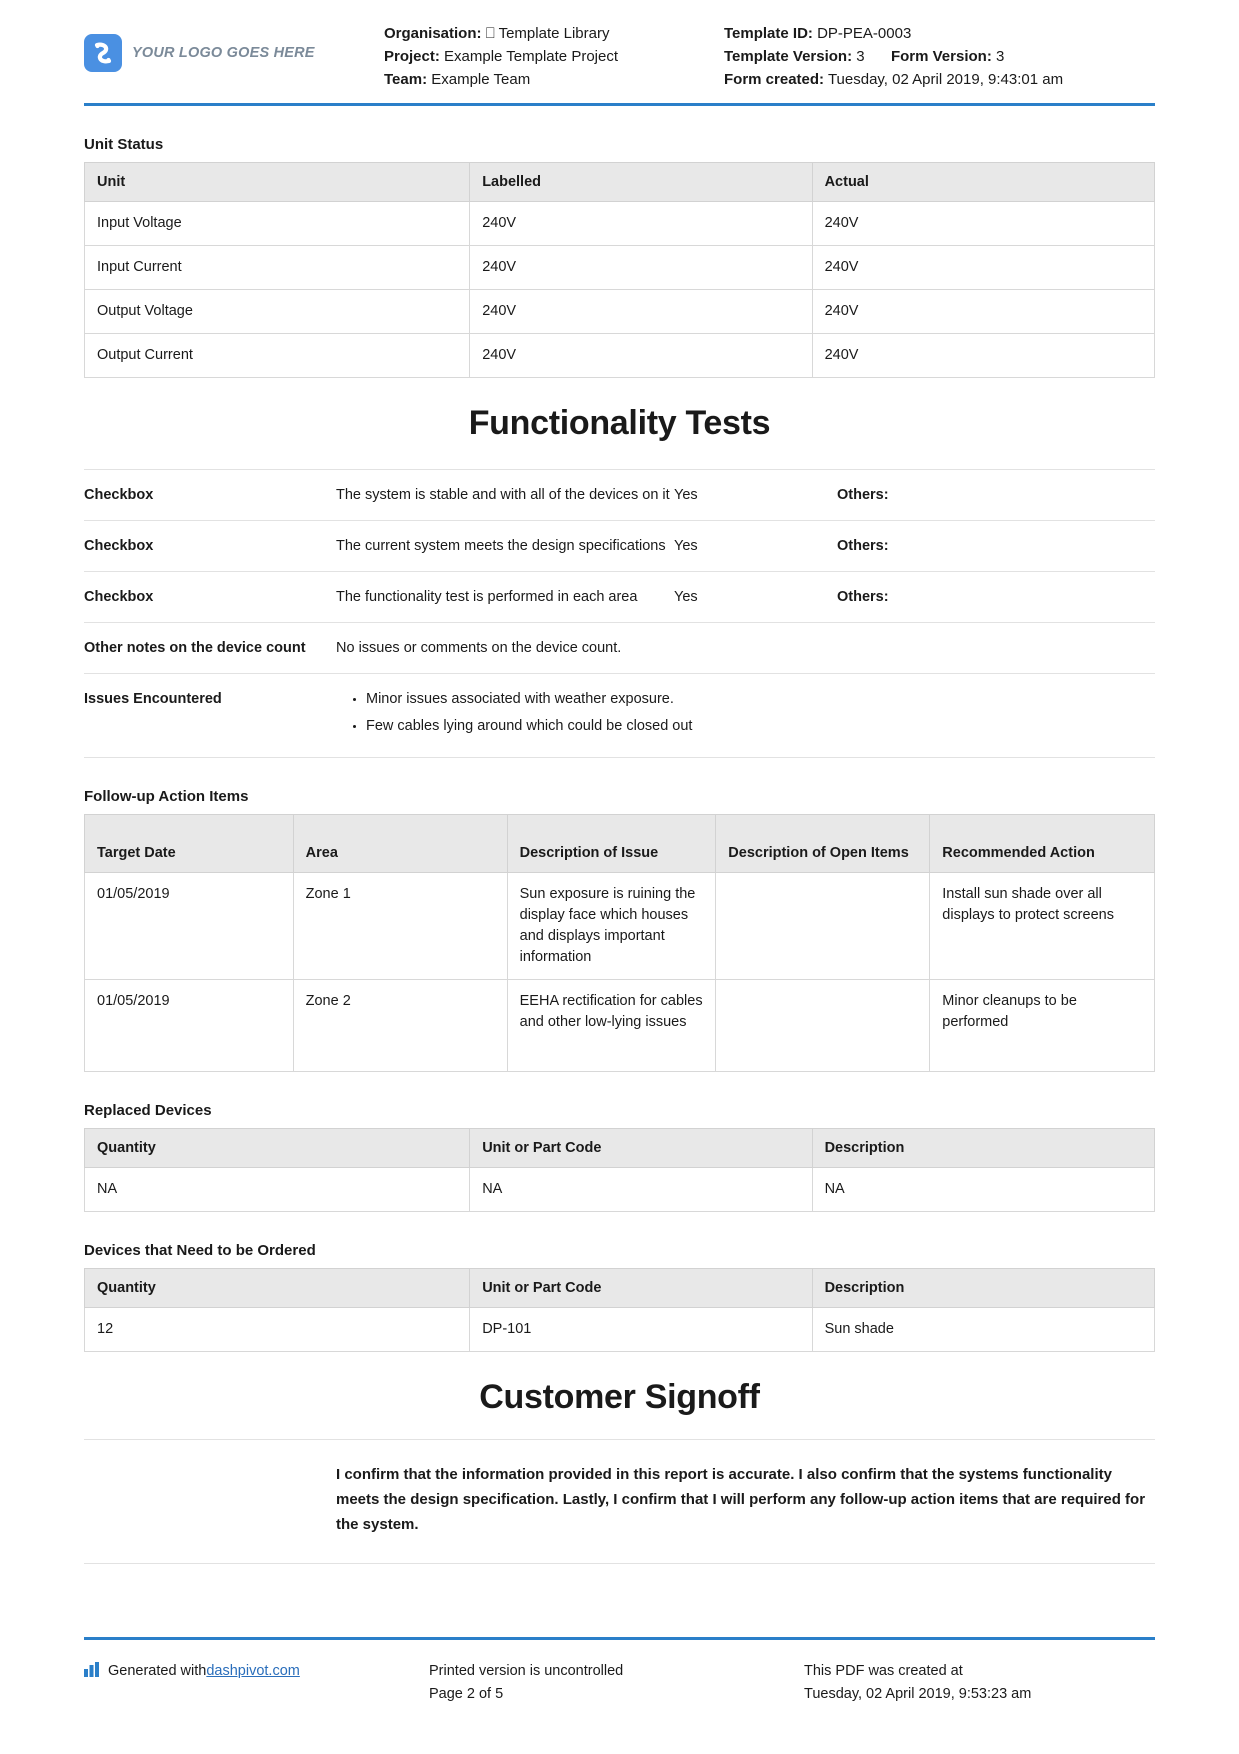  Describe the element at coordinates (277, 1329) in the screenshot. I see `cell-quantity: 12` at that location.